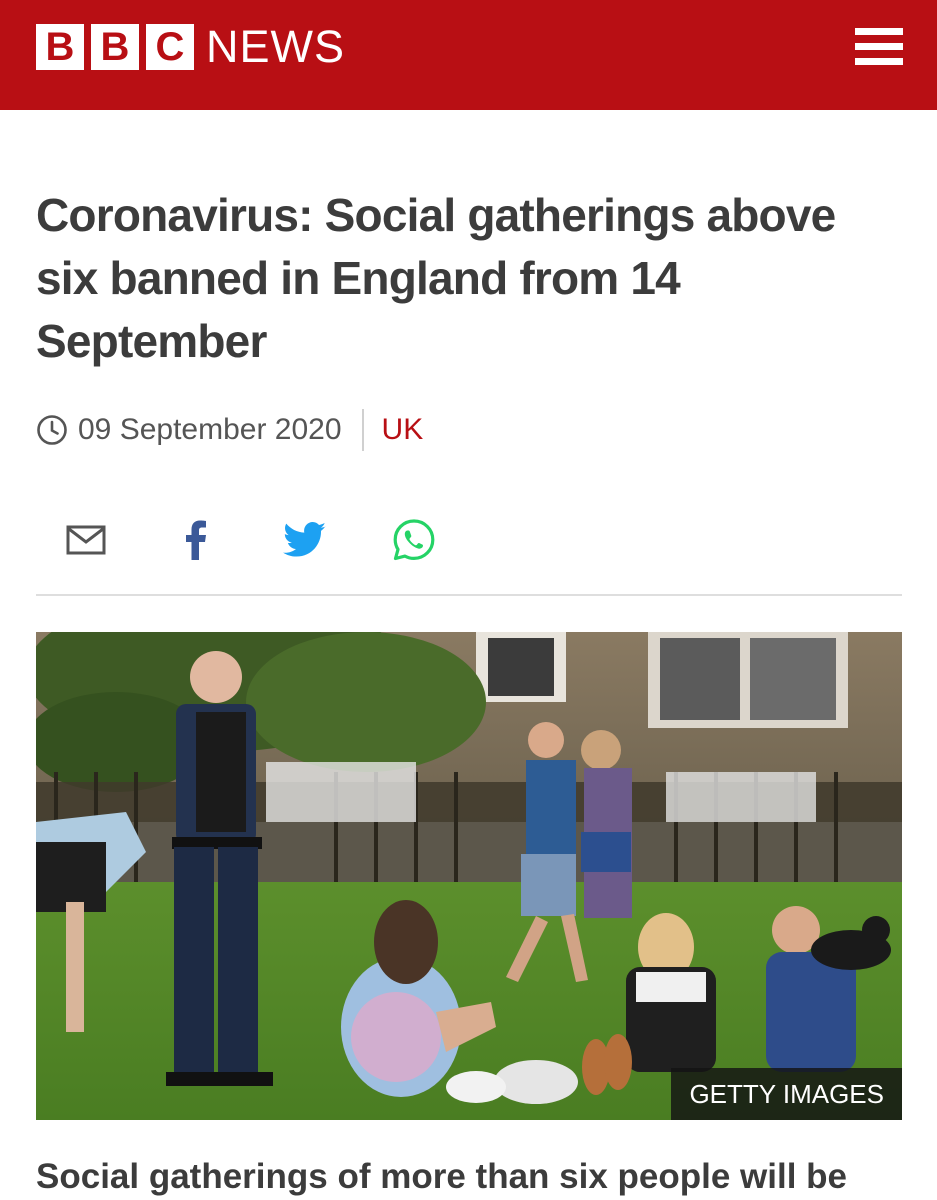 This screenshot has width=937, height=1200. Describe the element at coordinates (60, 47) in the screenshot. I see `logo-block-b1: B` at that location.